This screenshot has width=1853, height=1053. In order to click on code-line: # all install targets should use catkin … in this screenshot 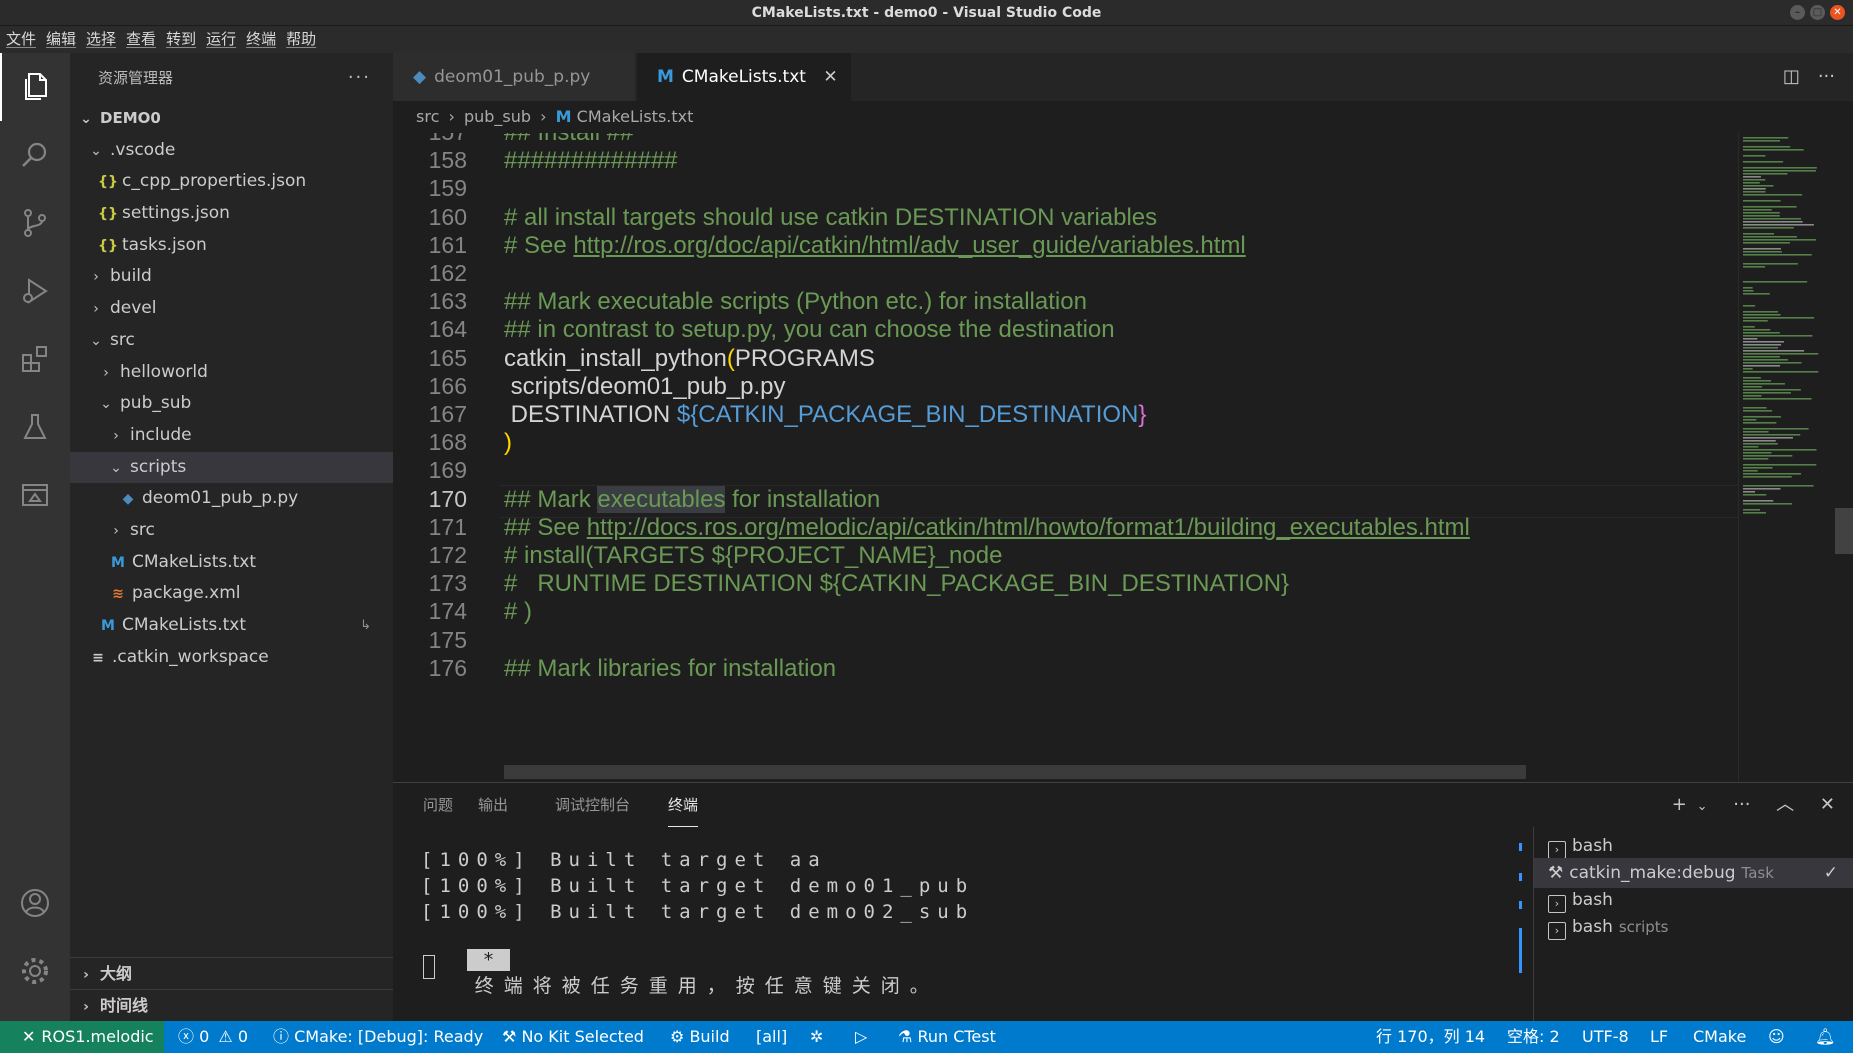, I will do `click(830, 218)`.